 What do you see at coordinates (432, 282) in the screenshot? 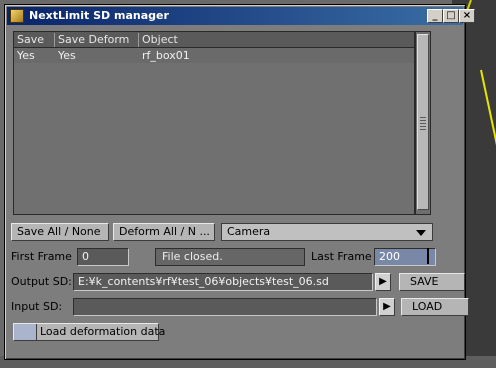
I see `save-button: SAVE` at bounding box center [432, 282].